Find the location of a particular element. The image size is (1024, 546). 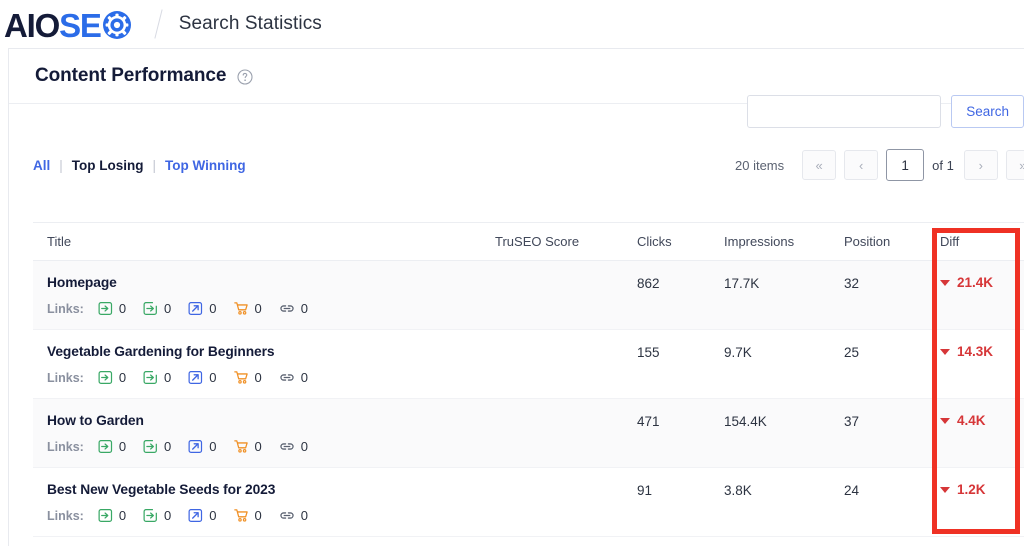

cell-position-value: 32 is located at coordinates (852, 283).